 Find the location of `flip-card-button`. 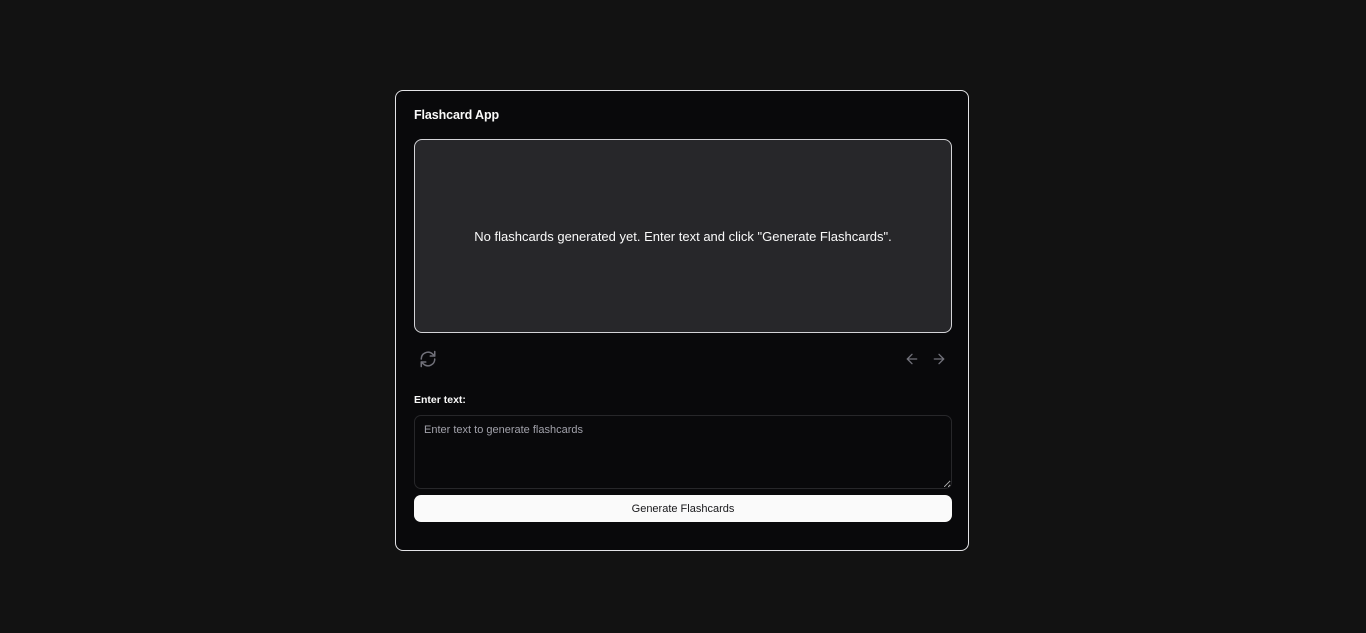

flip-card-button is located at coordinates (428, 359).